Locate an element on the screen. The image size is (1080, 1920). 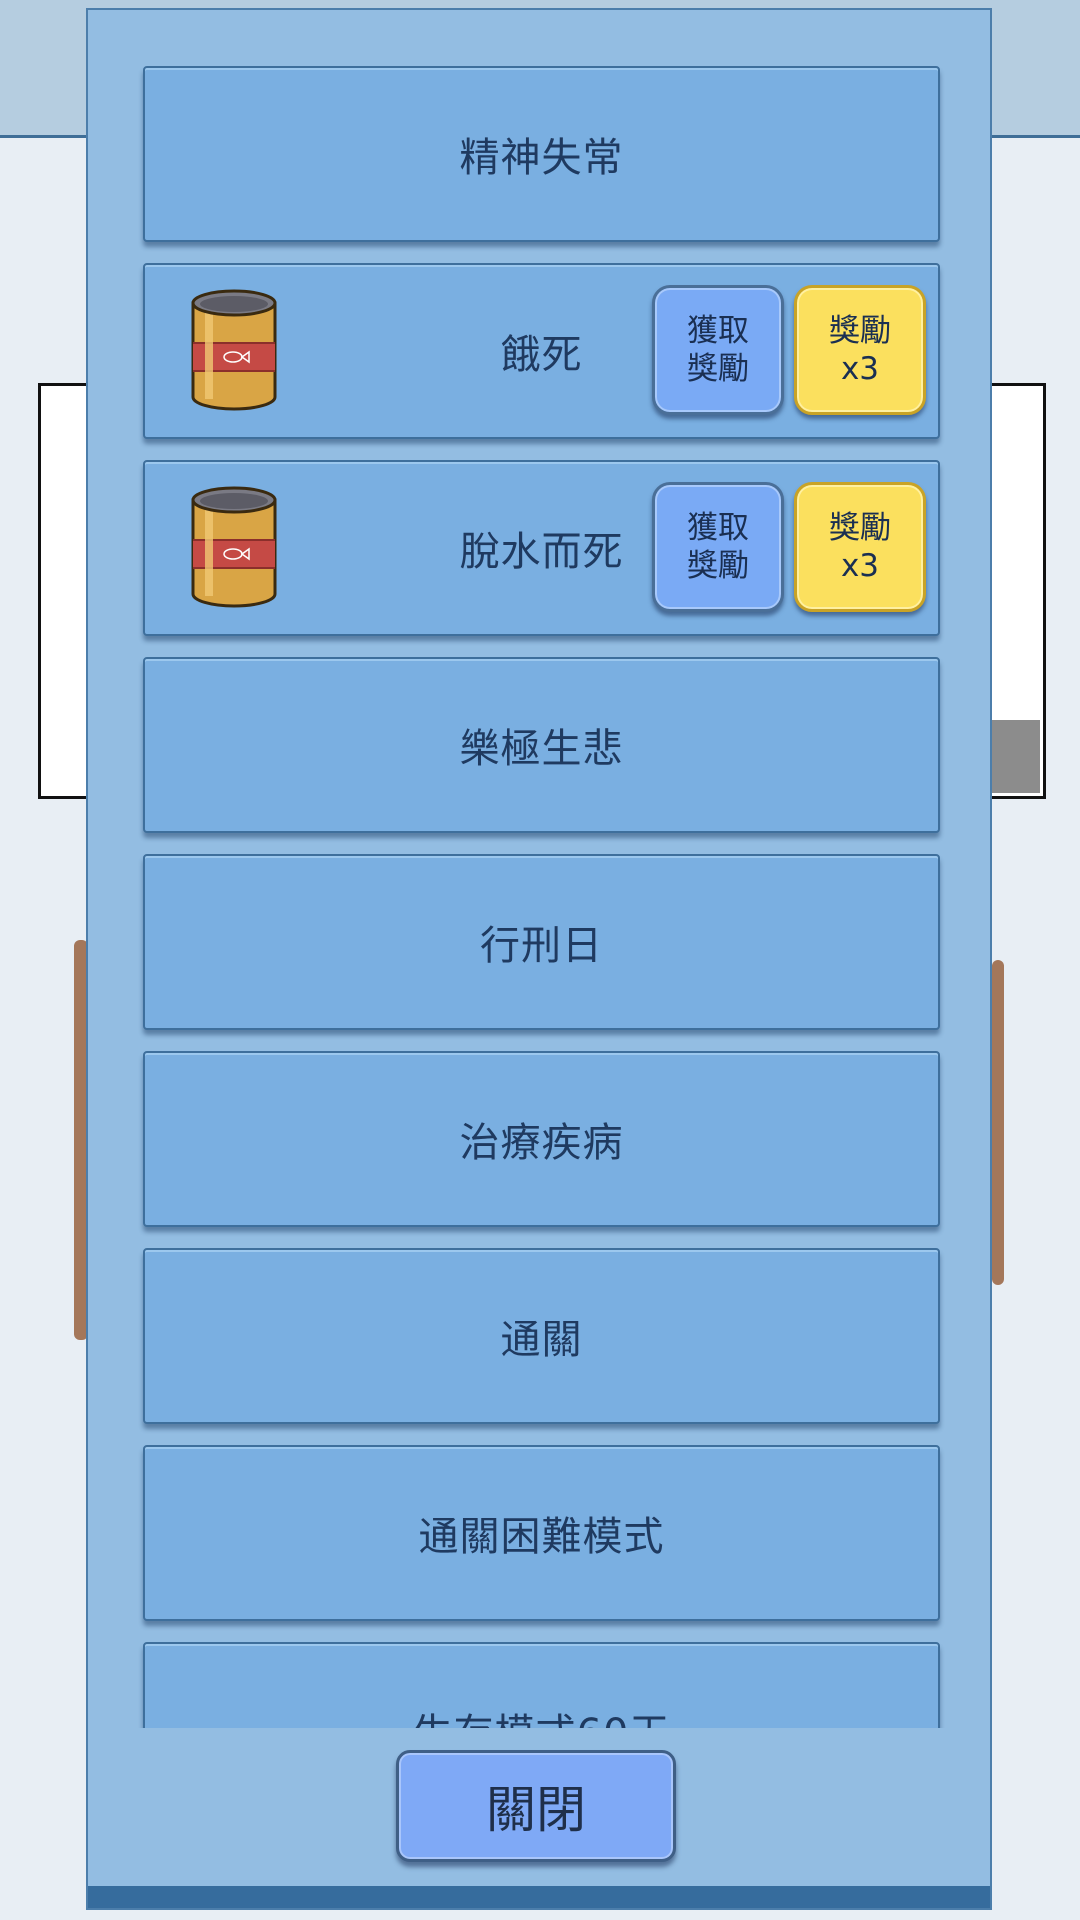
background-gray-block is located at coordinates (1015, 756).